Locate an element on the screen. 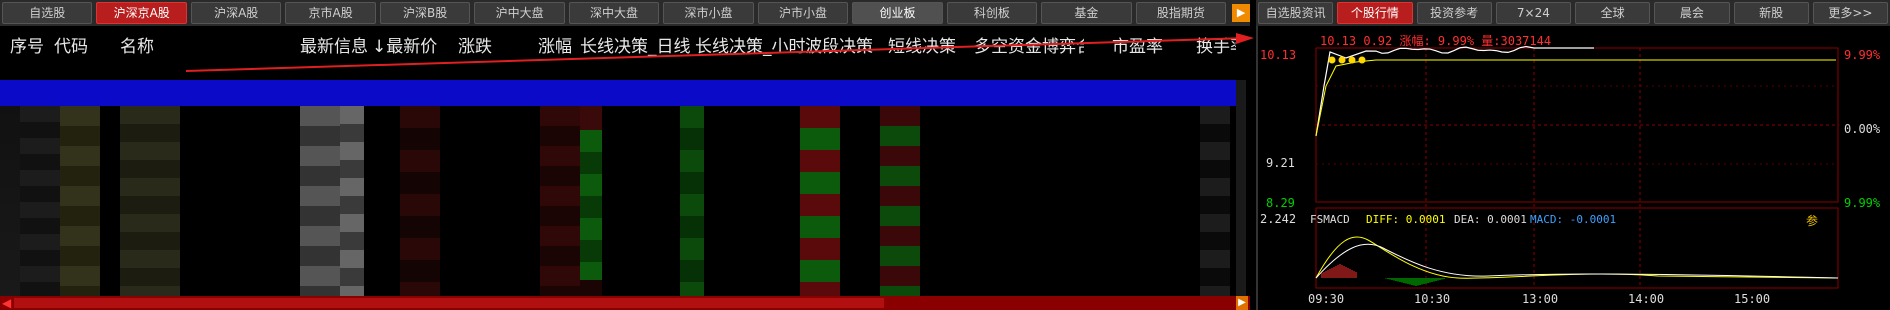  time-label: 15:00 is located at coordinates (1752, 299).